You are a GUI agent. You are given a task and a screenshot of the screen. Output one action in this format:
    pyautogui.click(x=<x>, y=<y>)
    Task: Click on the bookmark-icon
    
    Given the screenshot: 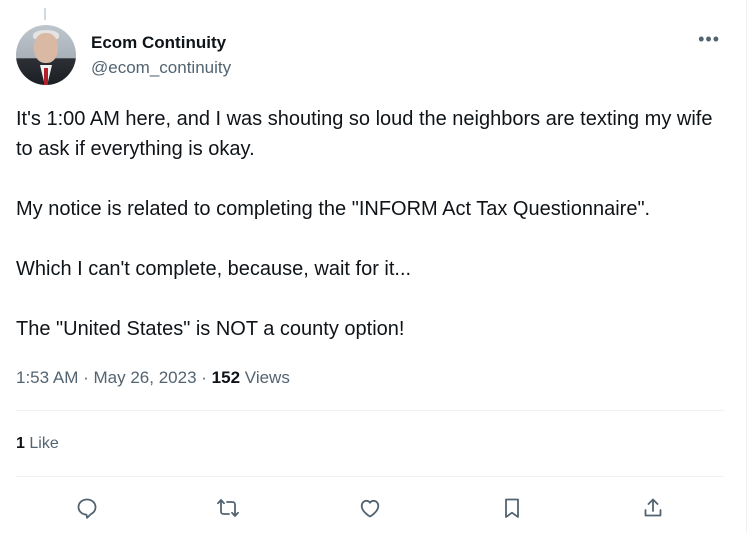 What is the action you would take?
    pyautogui.click(x=511, y=508)
    